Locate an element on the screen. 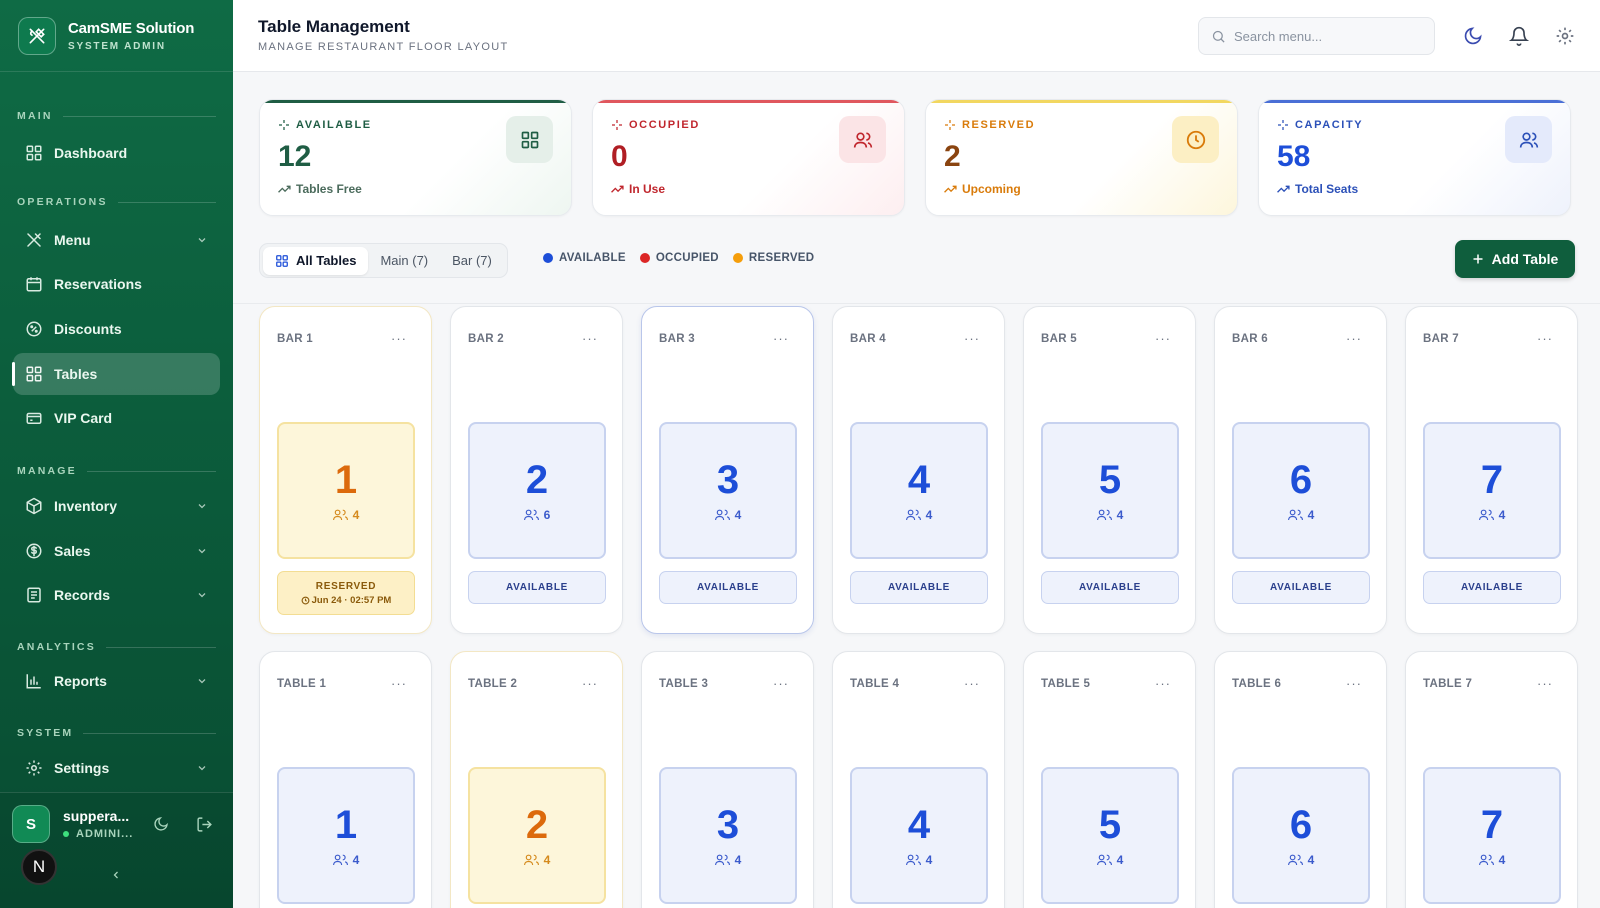  table-card: BAR 3 ··· 3 4 AVAILABLE is located at coordinates (727, 470).